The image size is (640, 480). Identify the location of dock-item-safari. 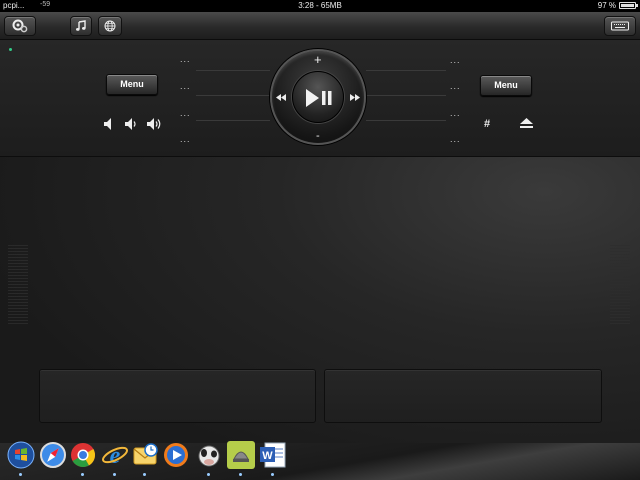
(53, 455).